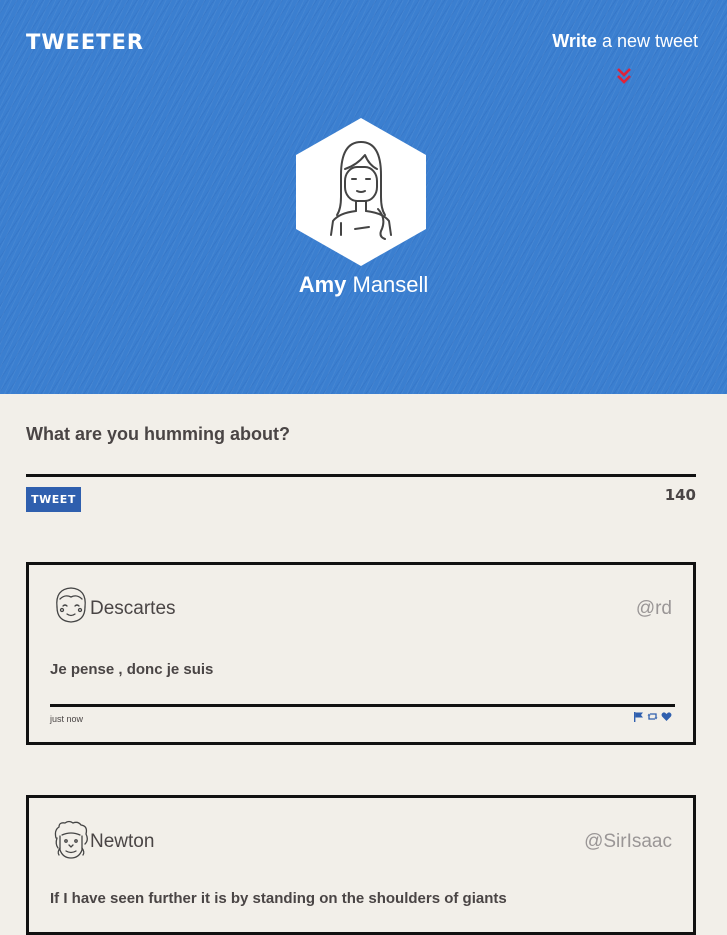 This screenshot has height=935, width=727. I want to click on tweet-actions, so click(652, 716).